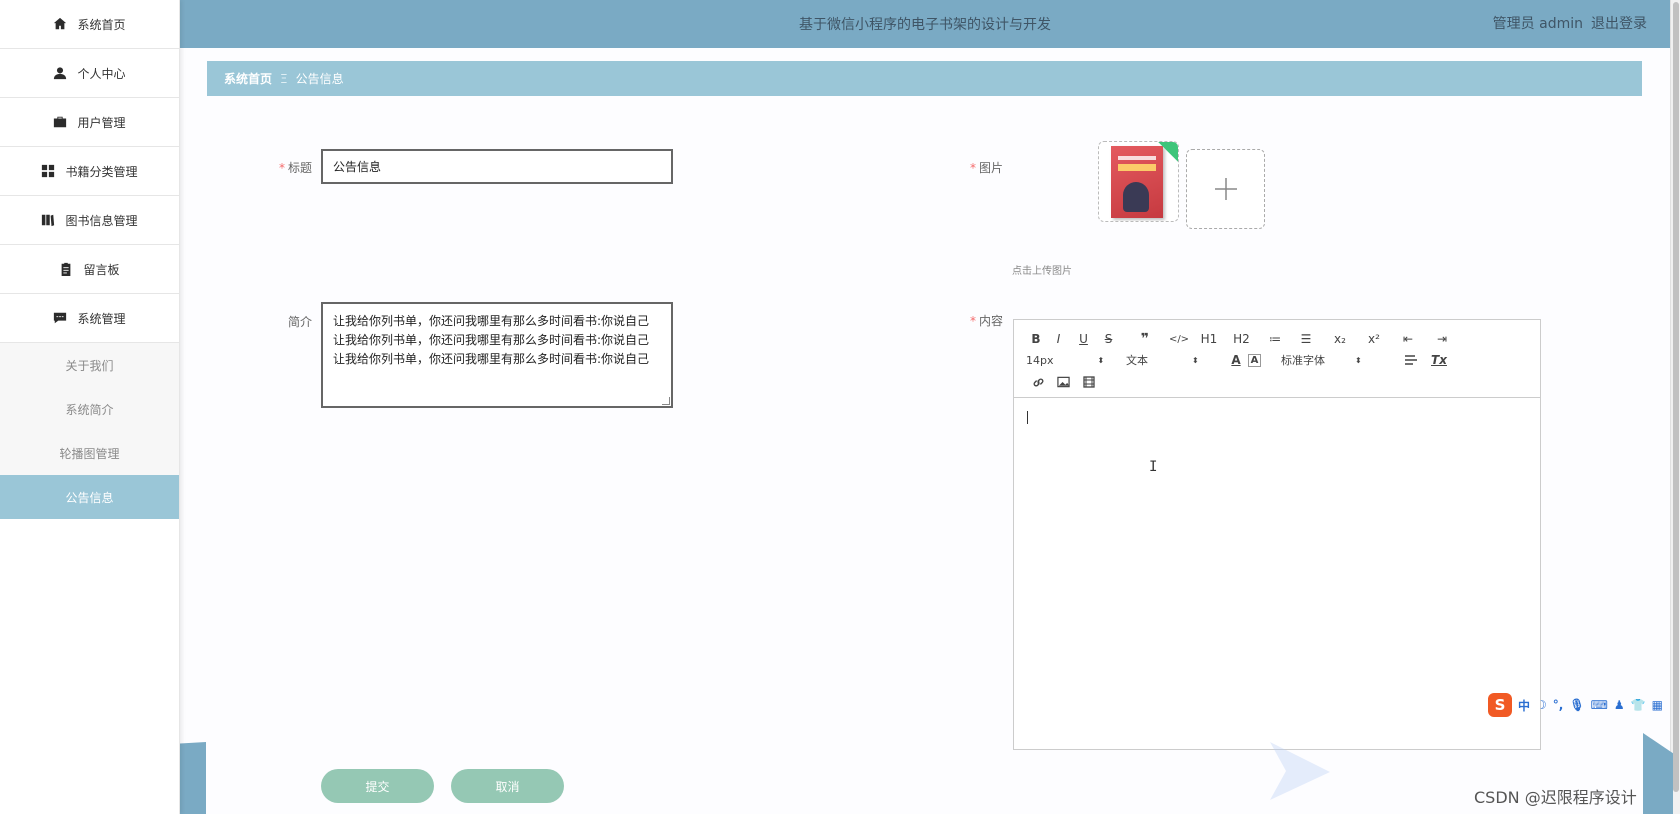 The image size is (1680, 814). Describe the element at coordinates (1657, 705) in the screenshot. I see `apps-icon: ▦` at that location.